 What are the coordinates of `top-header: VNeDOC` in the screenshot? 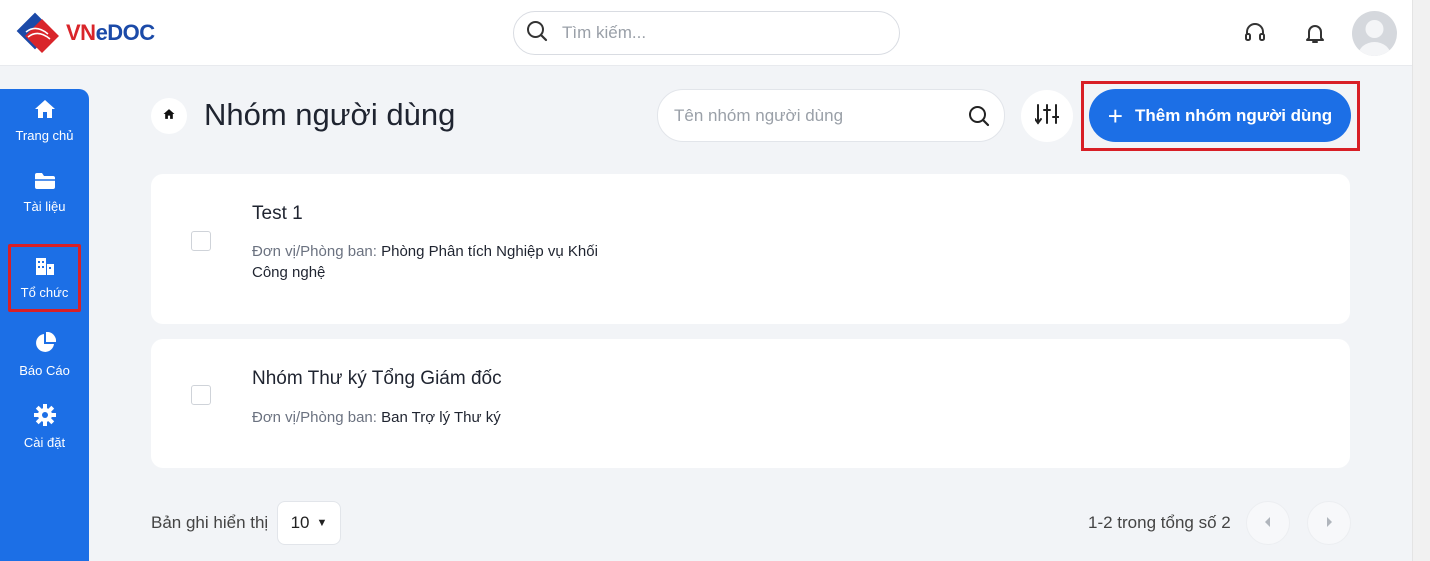 It's located at (706, 33).